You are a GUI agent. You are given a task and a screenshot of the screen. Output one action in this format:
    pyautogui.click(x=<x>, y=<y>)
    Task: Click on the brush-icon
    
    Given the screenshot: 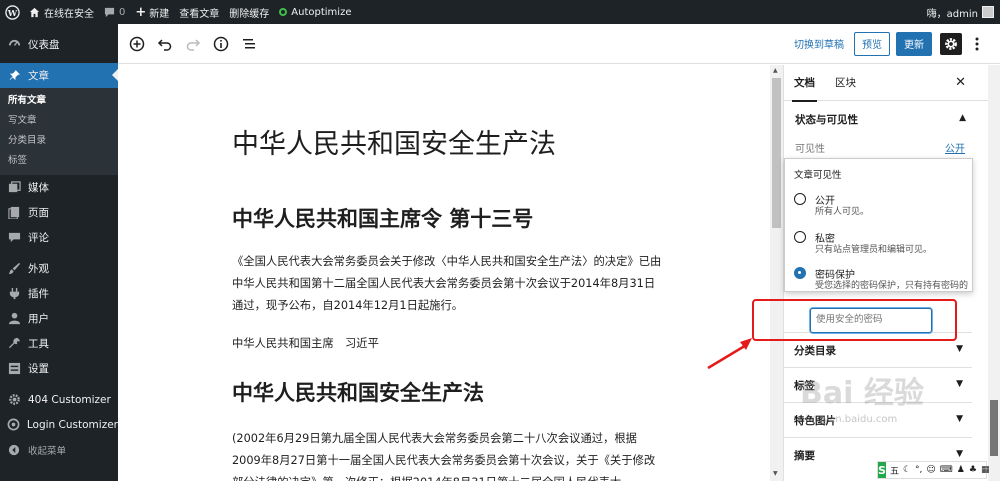 What is the action you would take?
    pyautogui.click(x=14, y=269)
    